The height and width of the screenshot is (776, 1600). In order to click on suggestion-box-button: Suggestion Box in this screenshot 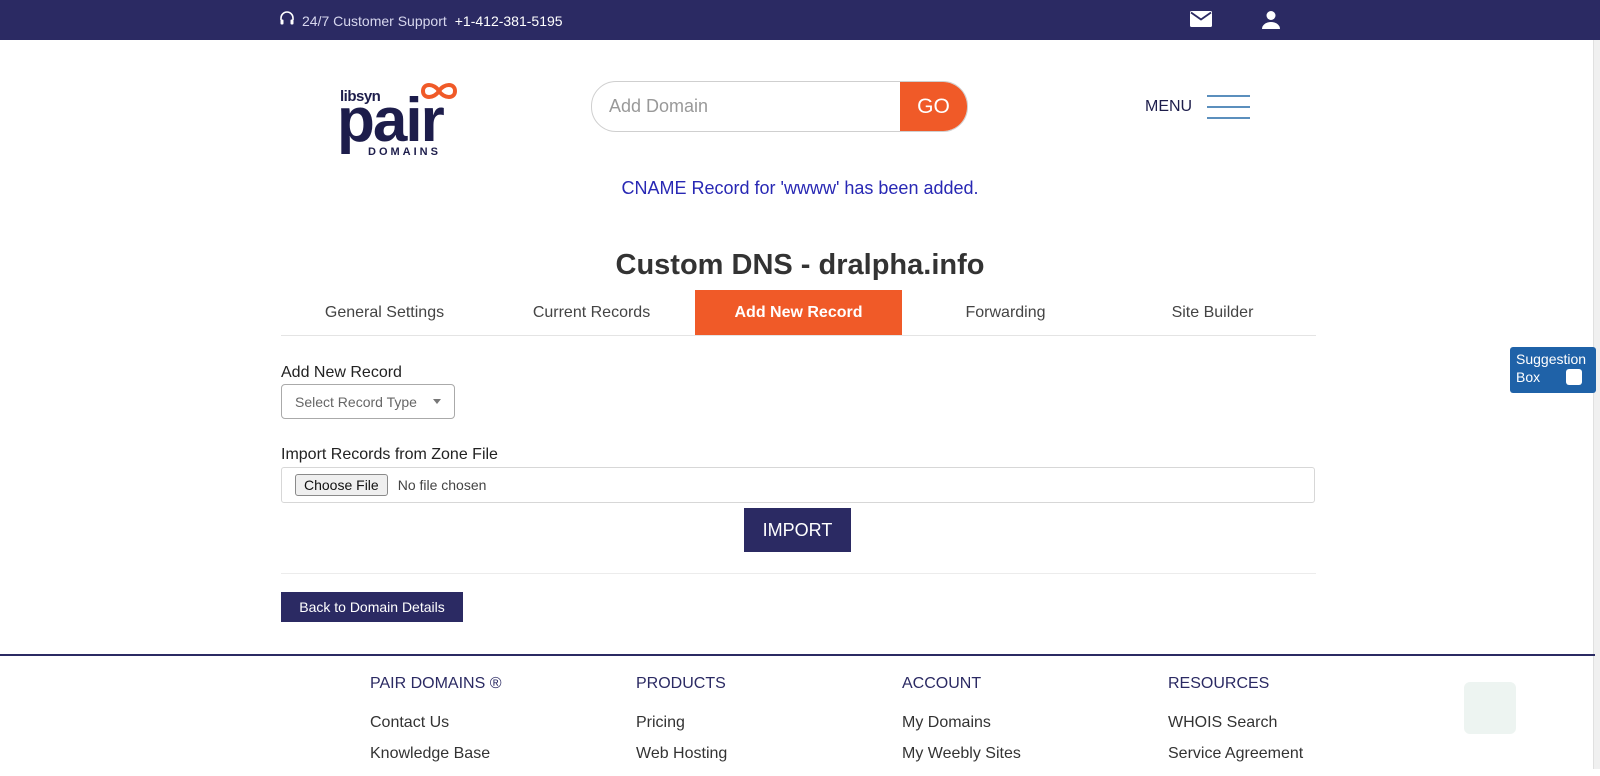, I will do `click(1553, 370)`.